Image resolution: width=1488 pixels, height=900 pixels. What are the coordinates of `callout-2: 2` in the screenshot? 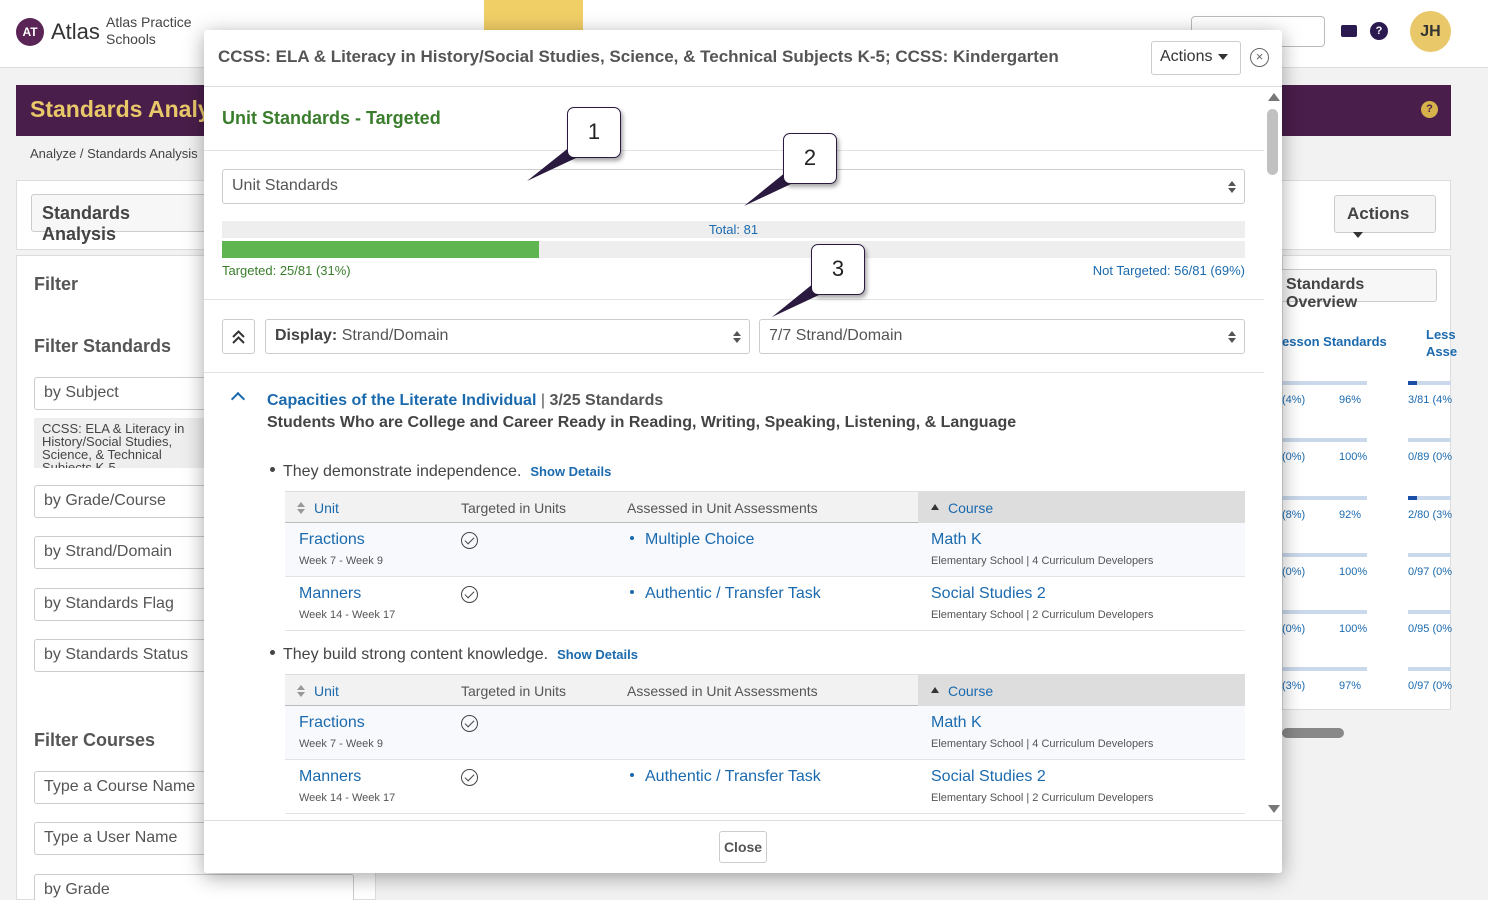 It's located at (810, 158).